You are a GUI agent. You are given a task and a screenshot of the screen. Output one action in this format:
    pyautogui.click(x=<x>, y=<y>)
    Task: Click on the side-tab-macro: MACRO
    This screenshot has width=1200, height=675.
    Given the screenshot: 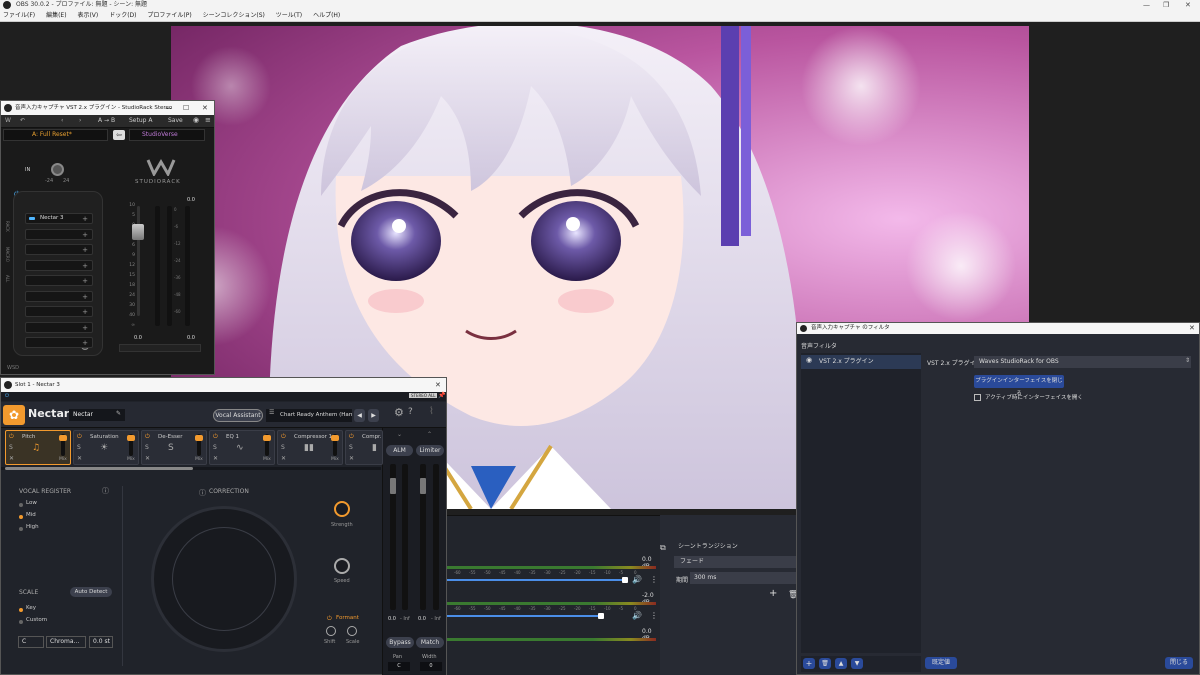 What is the action you would take?
    pyautogui.click(x=7, y=254)
    